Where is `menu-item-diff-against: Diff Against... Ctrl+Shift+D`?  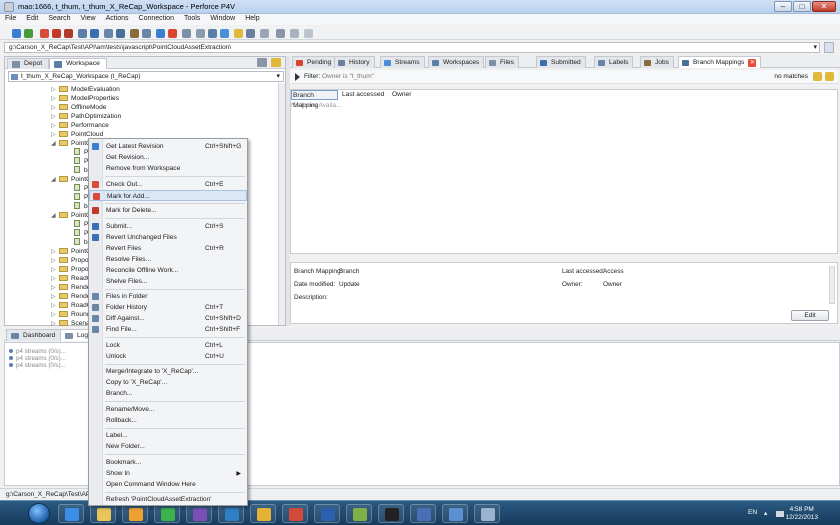
menu-item-diff-against: Diff Against... Ctrl+Shift+D is located at coordinates (168, 318).